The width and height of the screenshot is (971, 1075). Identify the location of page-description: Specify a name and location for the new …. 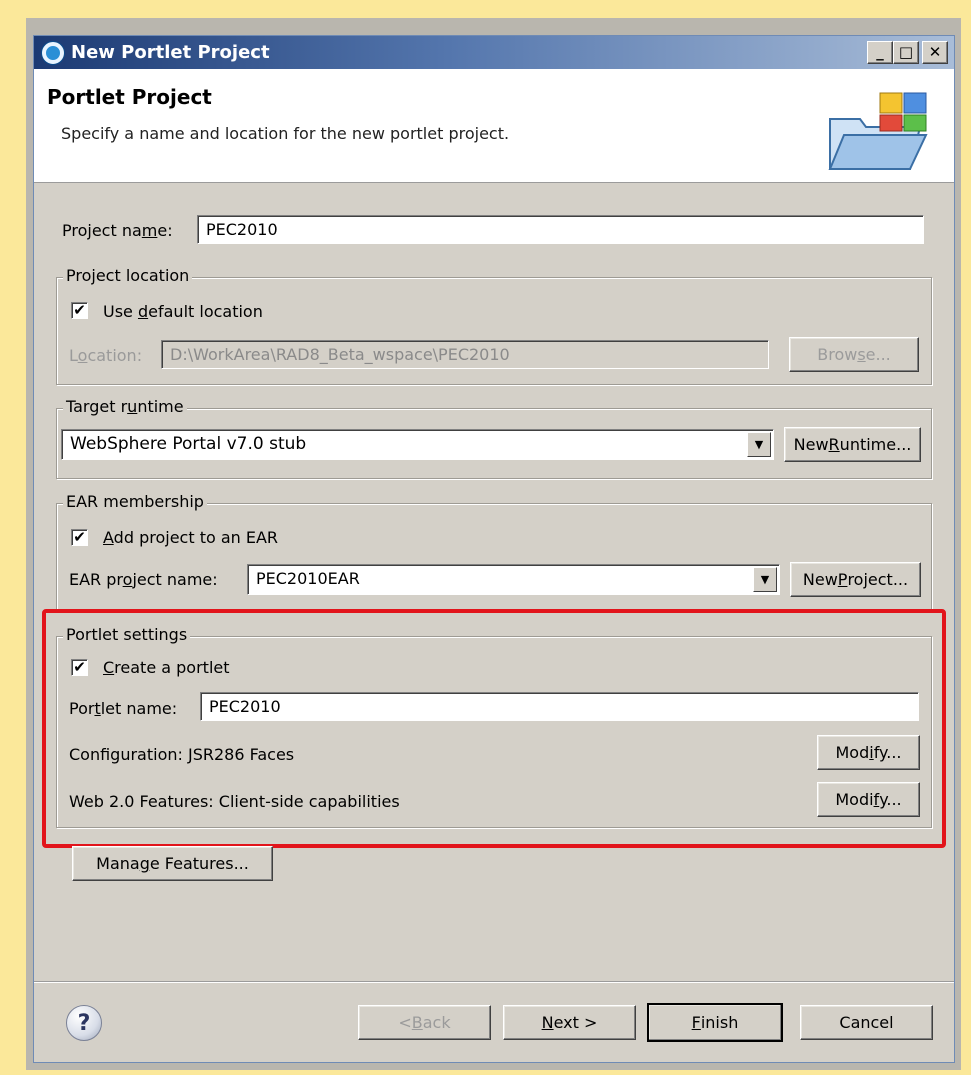
(285, 133).